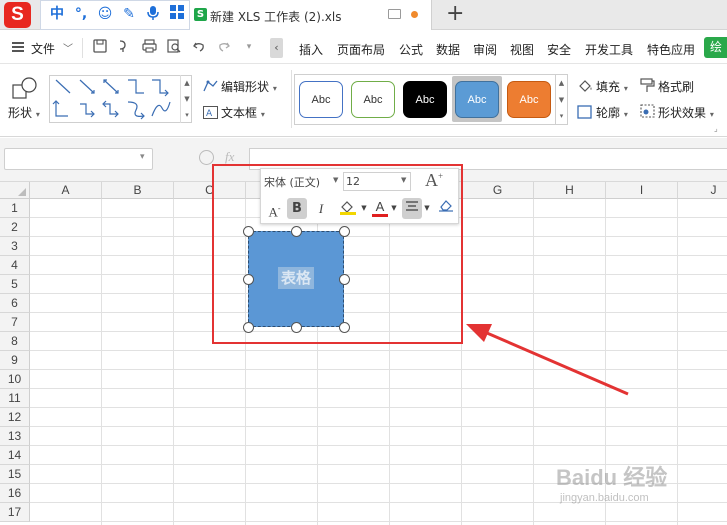 The height and width of the screenshot is (525, 727). Describe the element at coordinates (559, 49) in the screenshot. I see `menu-item-security: 安全` at that location.